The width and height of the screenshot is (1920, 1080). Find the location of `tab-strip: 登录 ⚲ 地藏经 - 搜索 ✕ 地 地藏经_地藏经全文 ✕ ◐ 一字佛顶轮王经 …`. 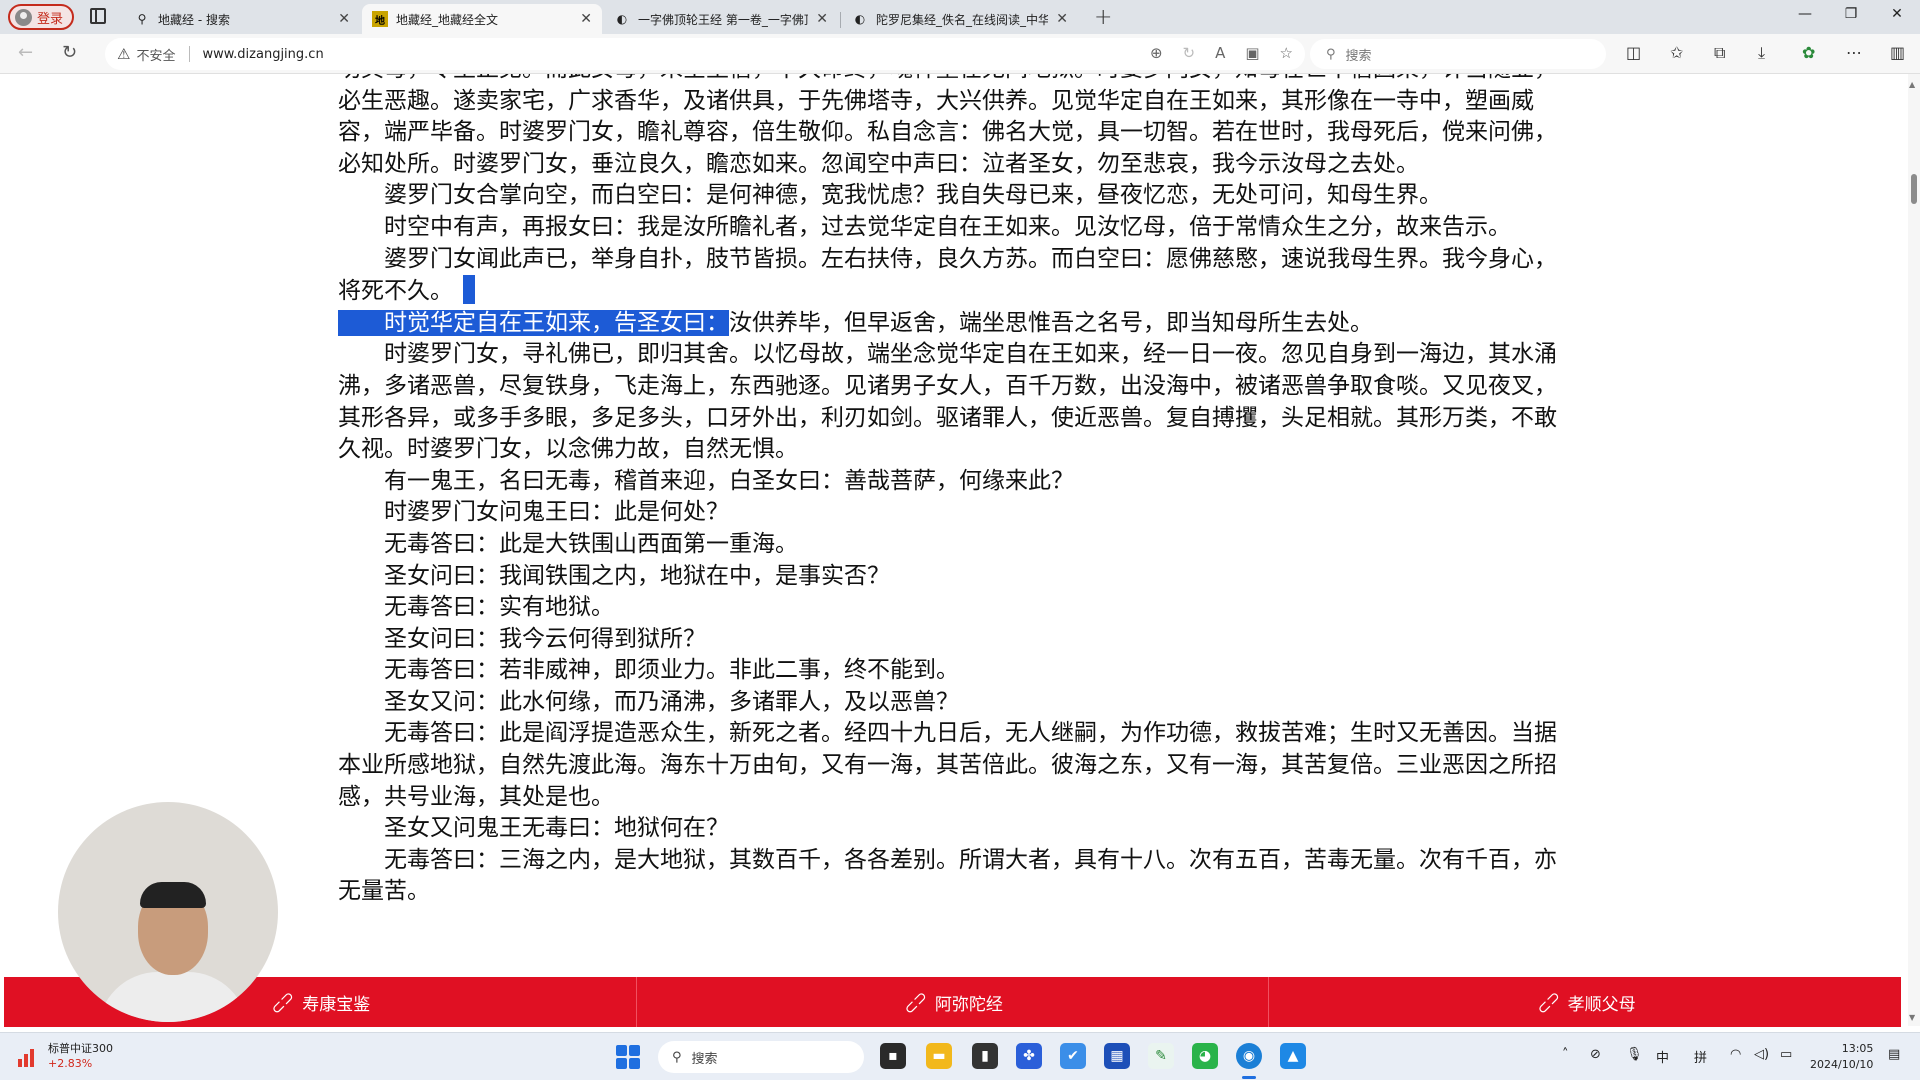

tab-strip: 登录 ⚲ 地藏经 - 搜索 ✕ 地 地藏经_地藏经全文 ✕ ◐ 一字佛顶轮王经 … is located at coordinates (960, 17).